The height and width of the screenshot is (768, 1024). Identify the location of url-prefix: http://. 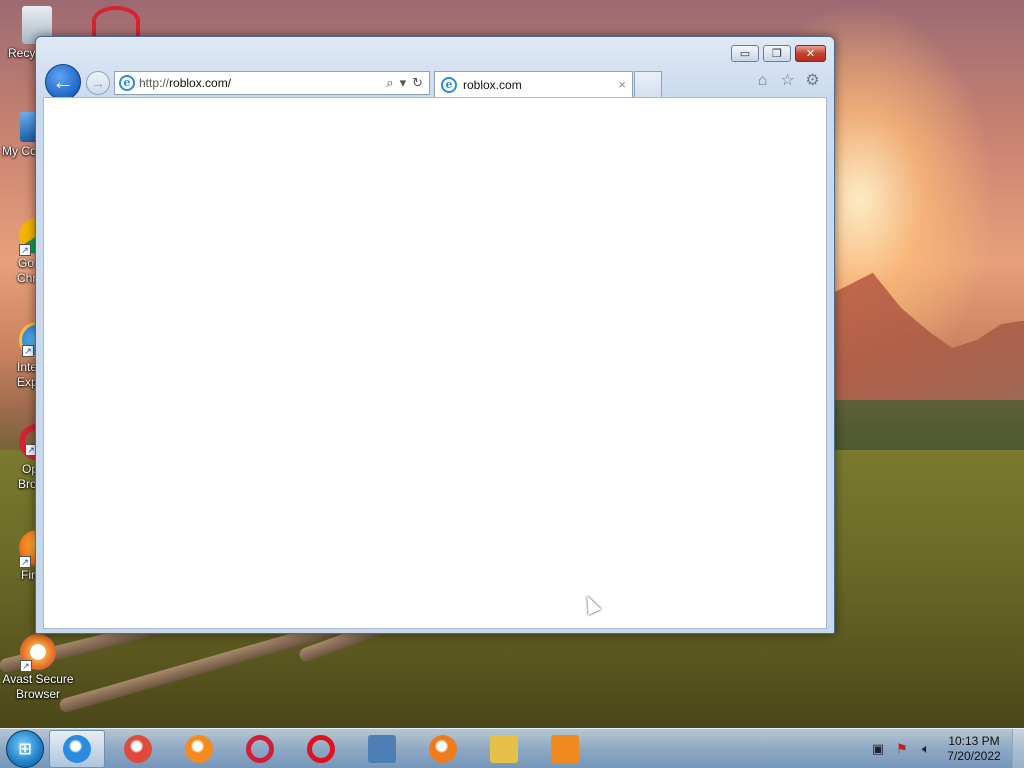
(154, 83).